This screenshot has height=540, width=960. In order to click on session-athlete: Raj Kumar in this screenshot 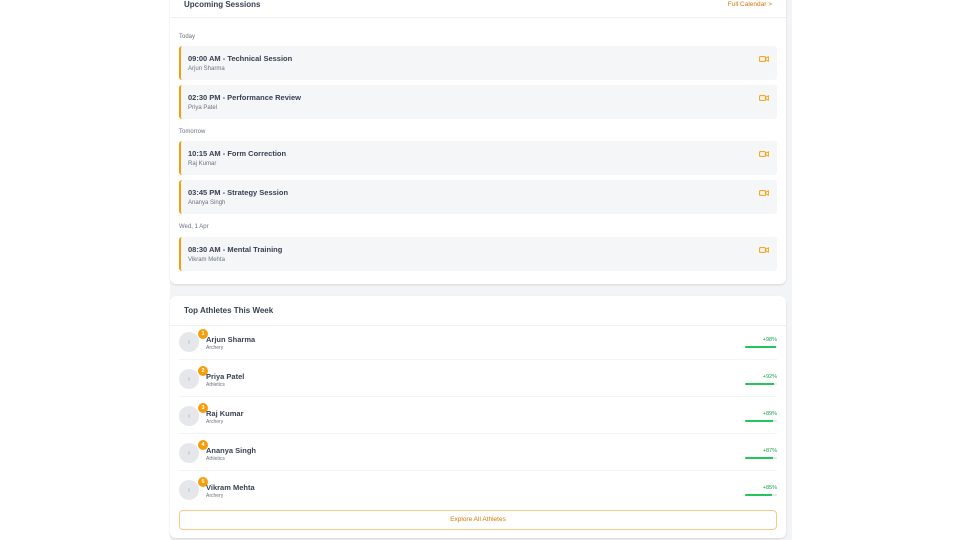, I will do `click(202, 164)`.